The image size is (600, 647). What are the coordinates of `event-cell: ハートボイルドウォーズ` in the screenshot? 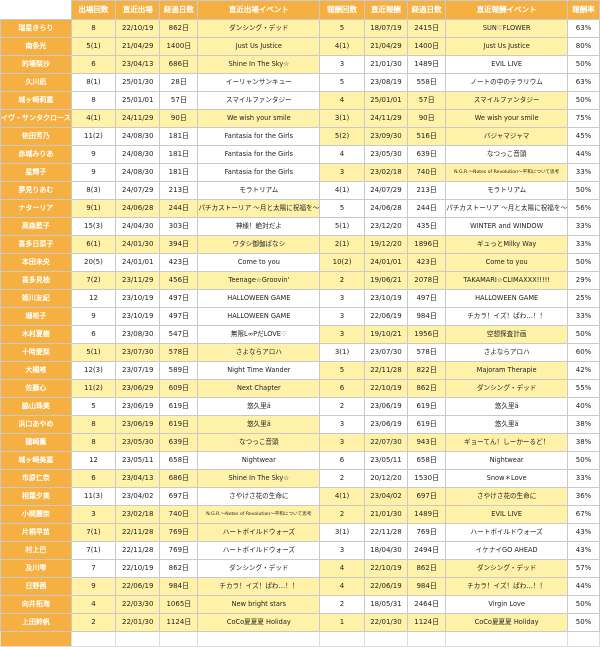 It's located at (259, 550).